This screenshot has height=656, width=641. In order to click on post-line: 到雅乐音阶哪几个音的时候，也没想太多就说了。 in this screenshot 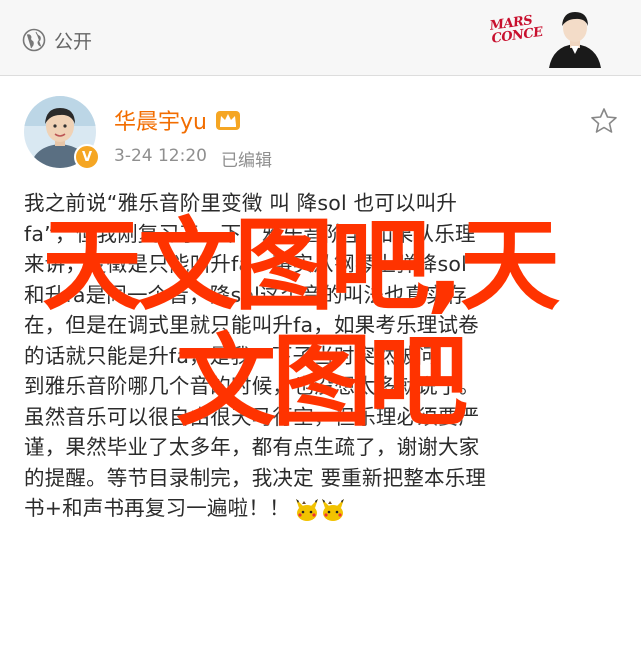, I will do `click(252, 386)`.